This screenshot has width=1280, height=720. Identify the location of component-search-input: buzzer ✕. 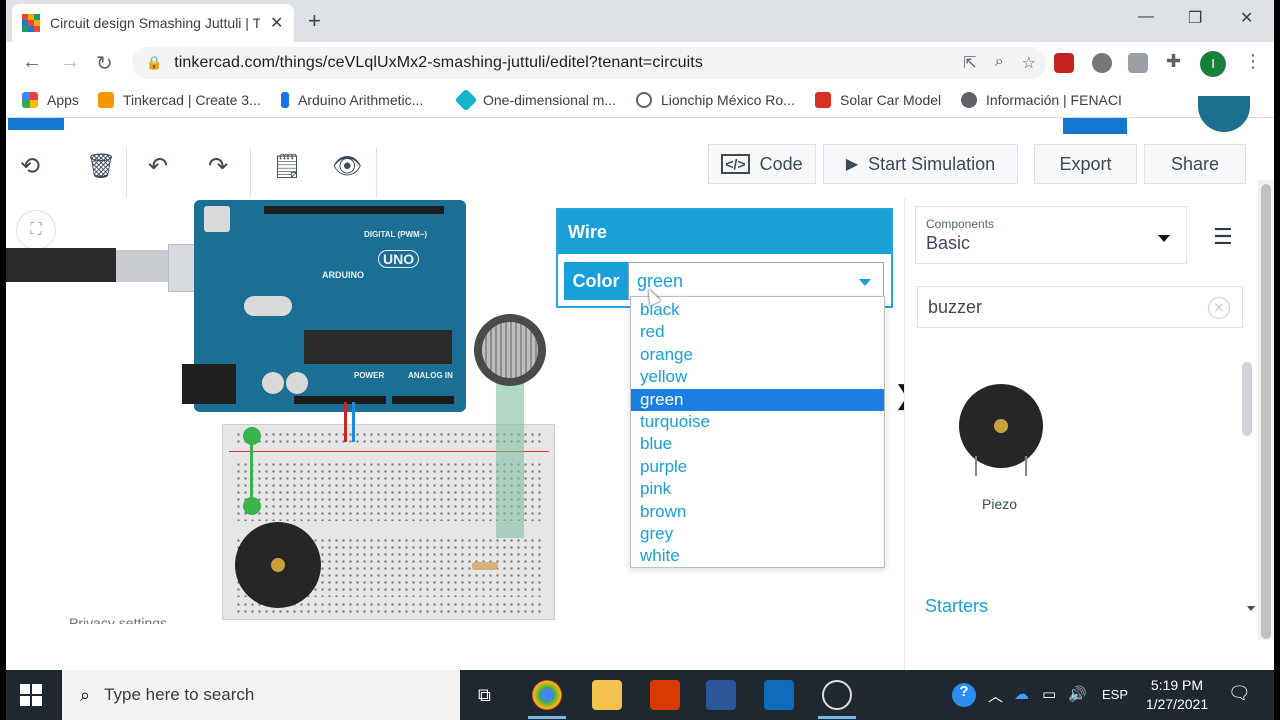
(1080, 307).